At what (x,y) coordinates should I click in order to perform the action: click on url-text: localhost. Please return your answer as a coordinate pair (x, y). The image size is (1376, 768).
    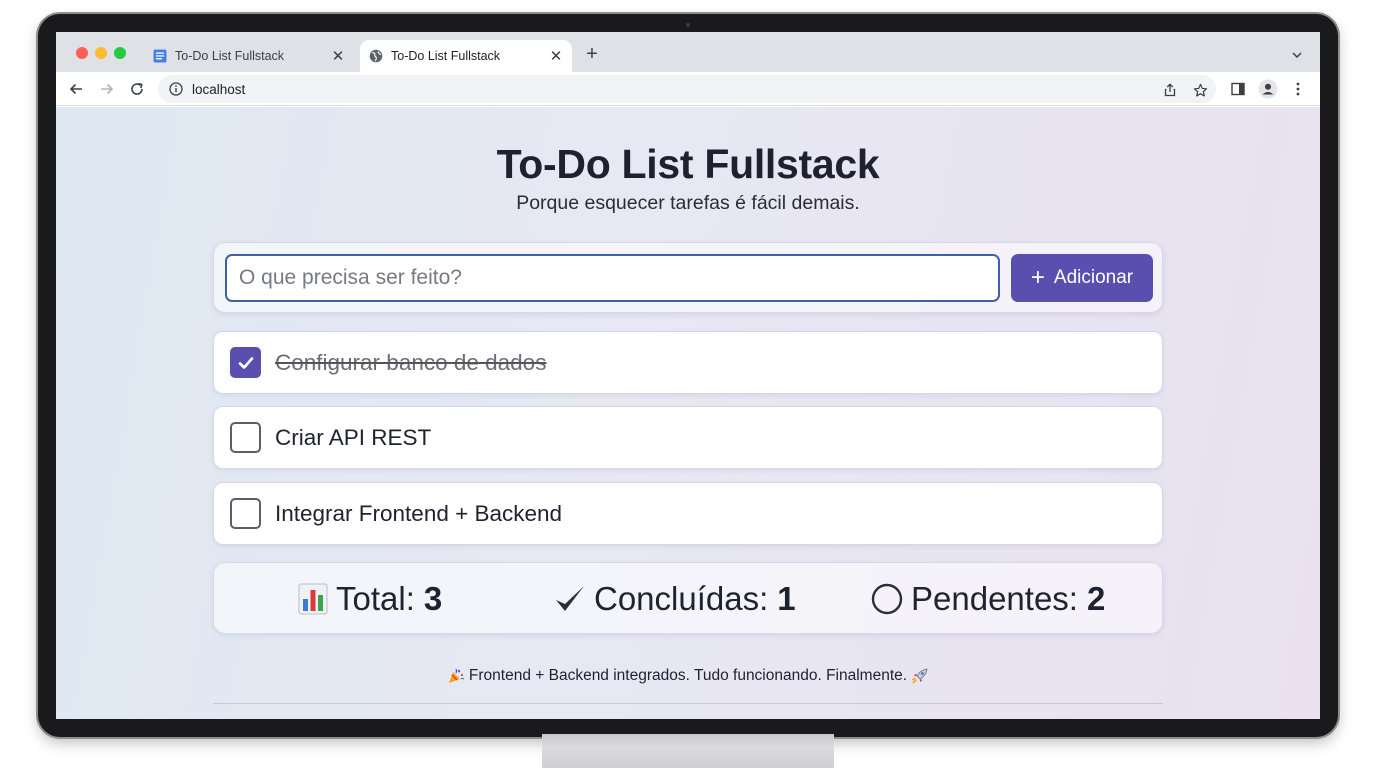
    Looking at the image, I should click on (219, 89).